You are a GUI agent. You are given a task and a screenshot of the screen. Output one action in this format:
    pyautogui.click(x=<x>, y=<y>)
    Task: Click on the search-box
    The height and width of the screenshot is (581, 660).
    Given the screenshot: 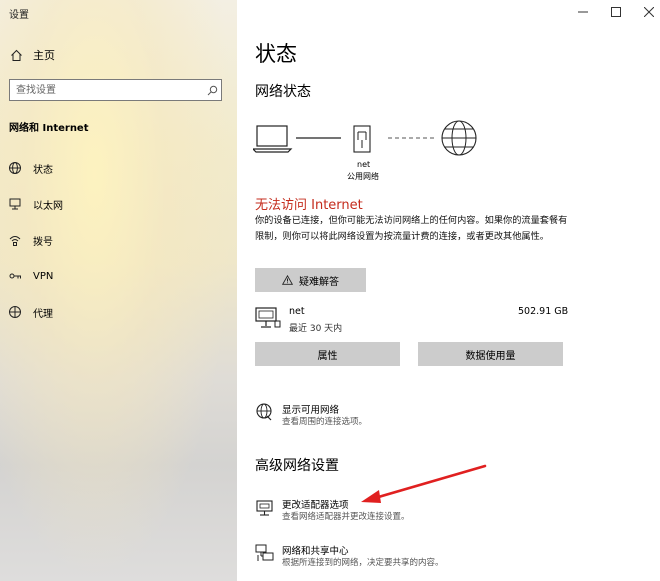 What is the action you would take?
    pyautogui.click(x=115, y=90)
    